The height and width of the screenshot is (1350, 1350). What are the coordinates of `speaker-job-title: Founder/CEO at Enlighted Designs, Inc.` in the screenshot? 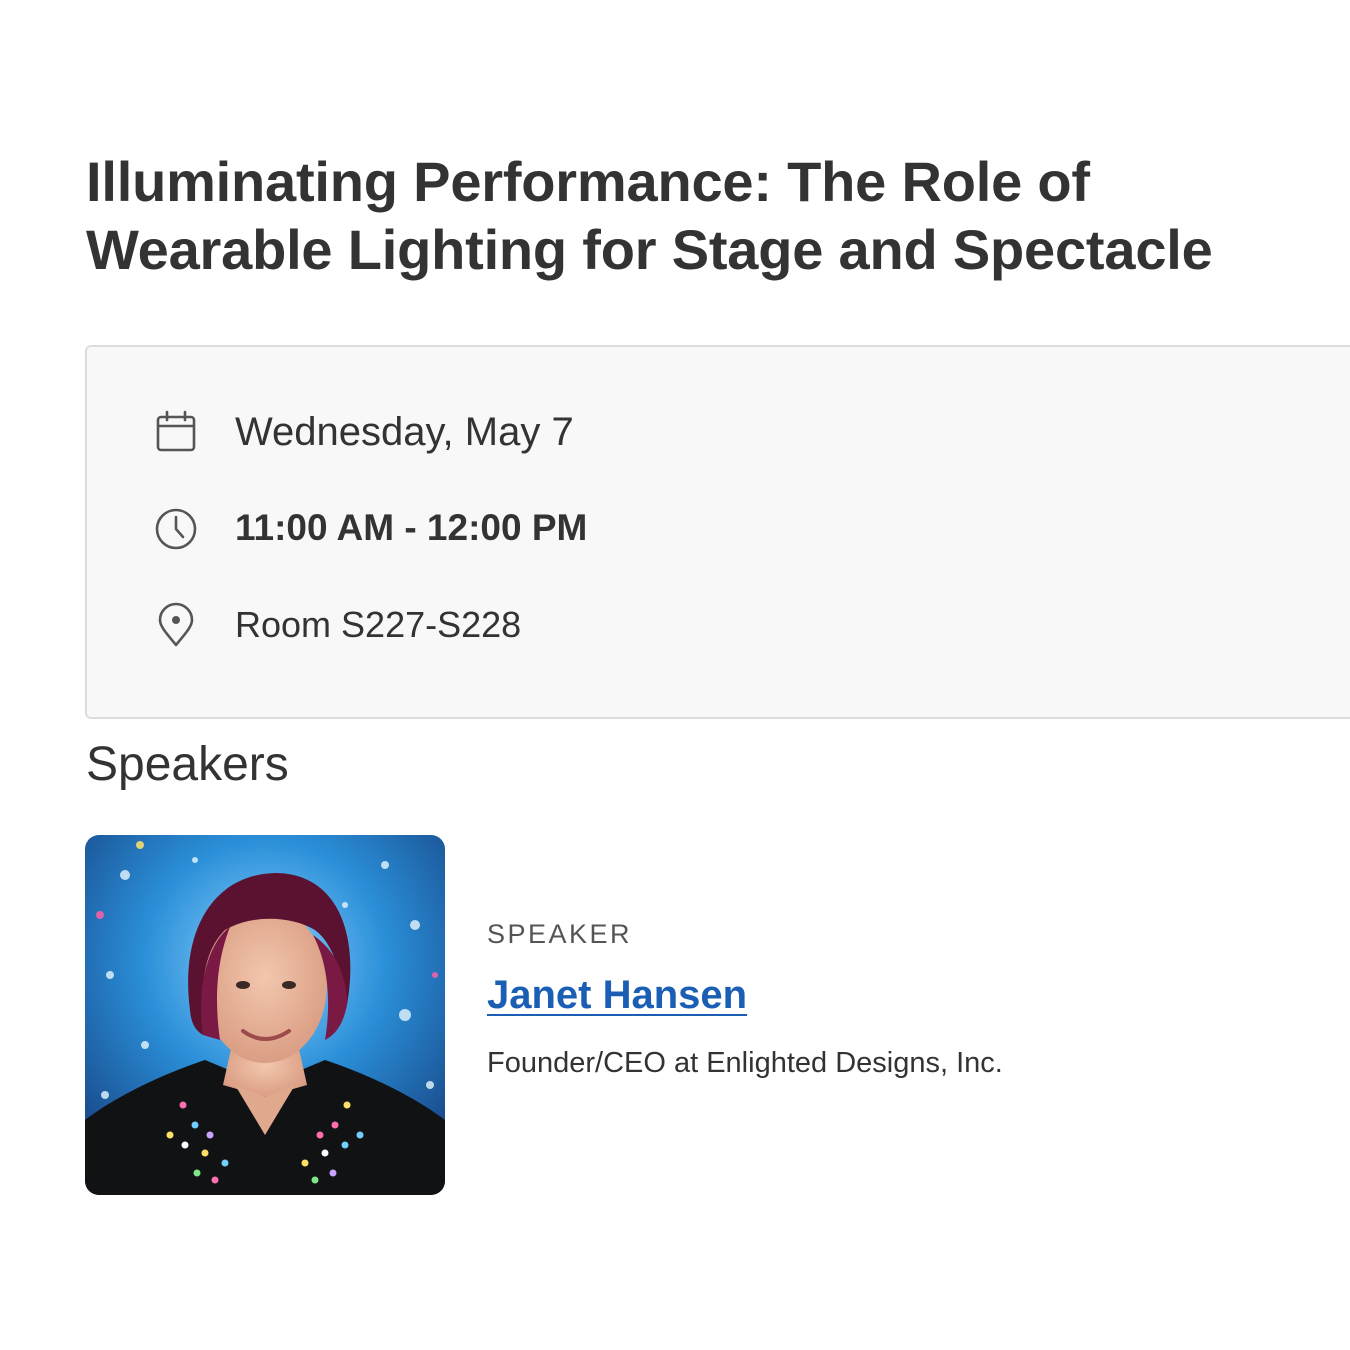 It's located at (745, 1063).